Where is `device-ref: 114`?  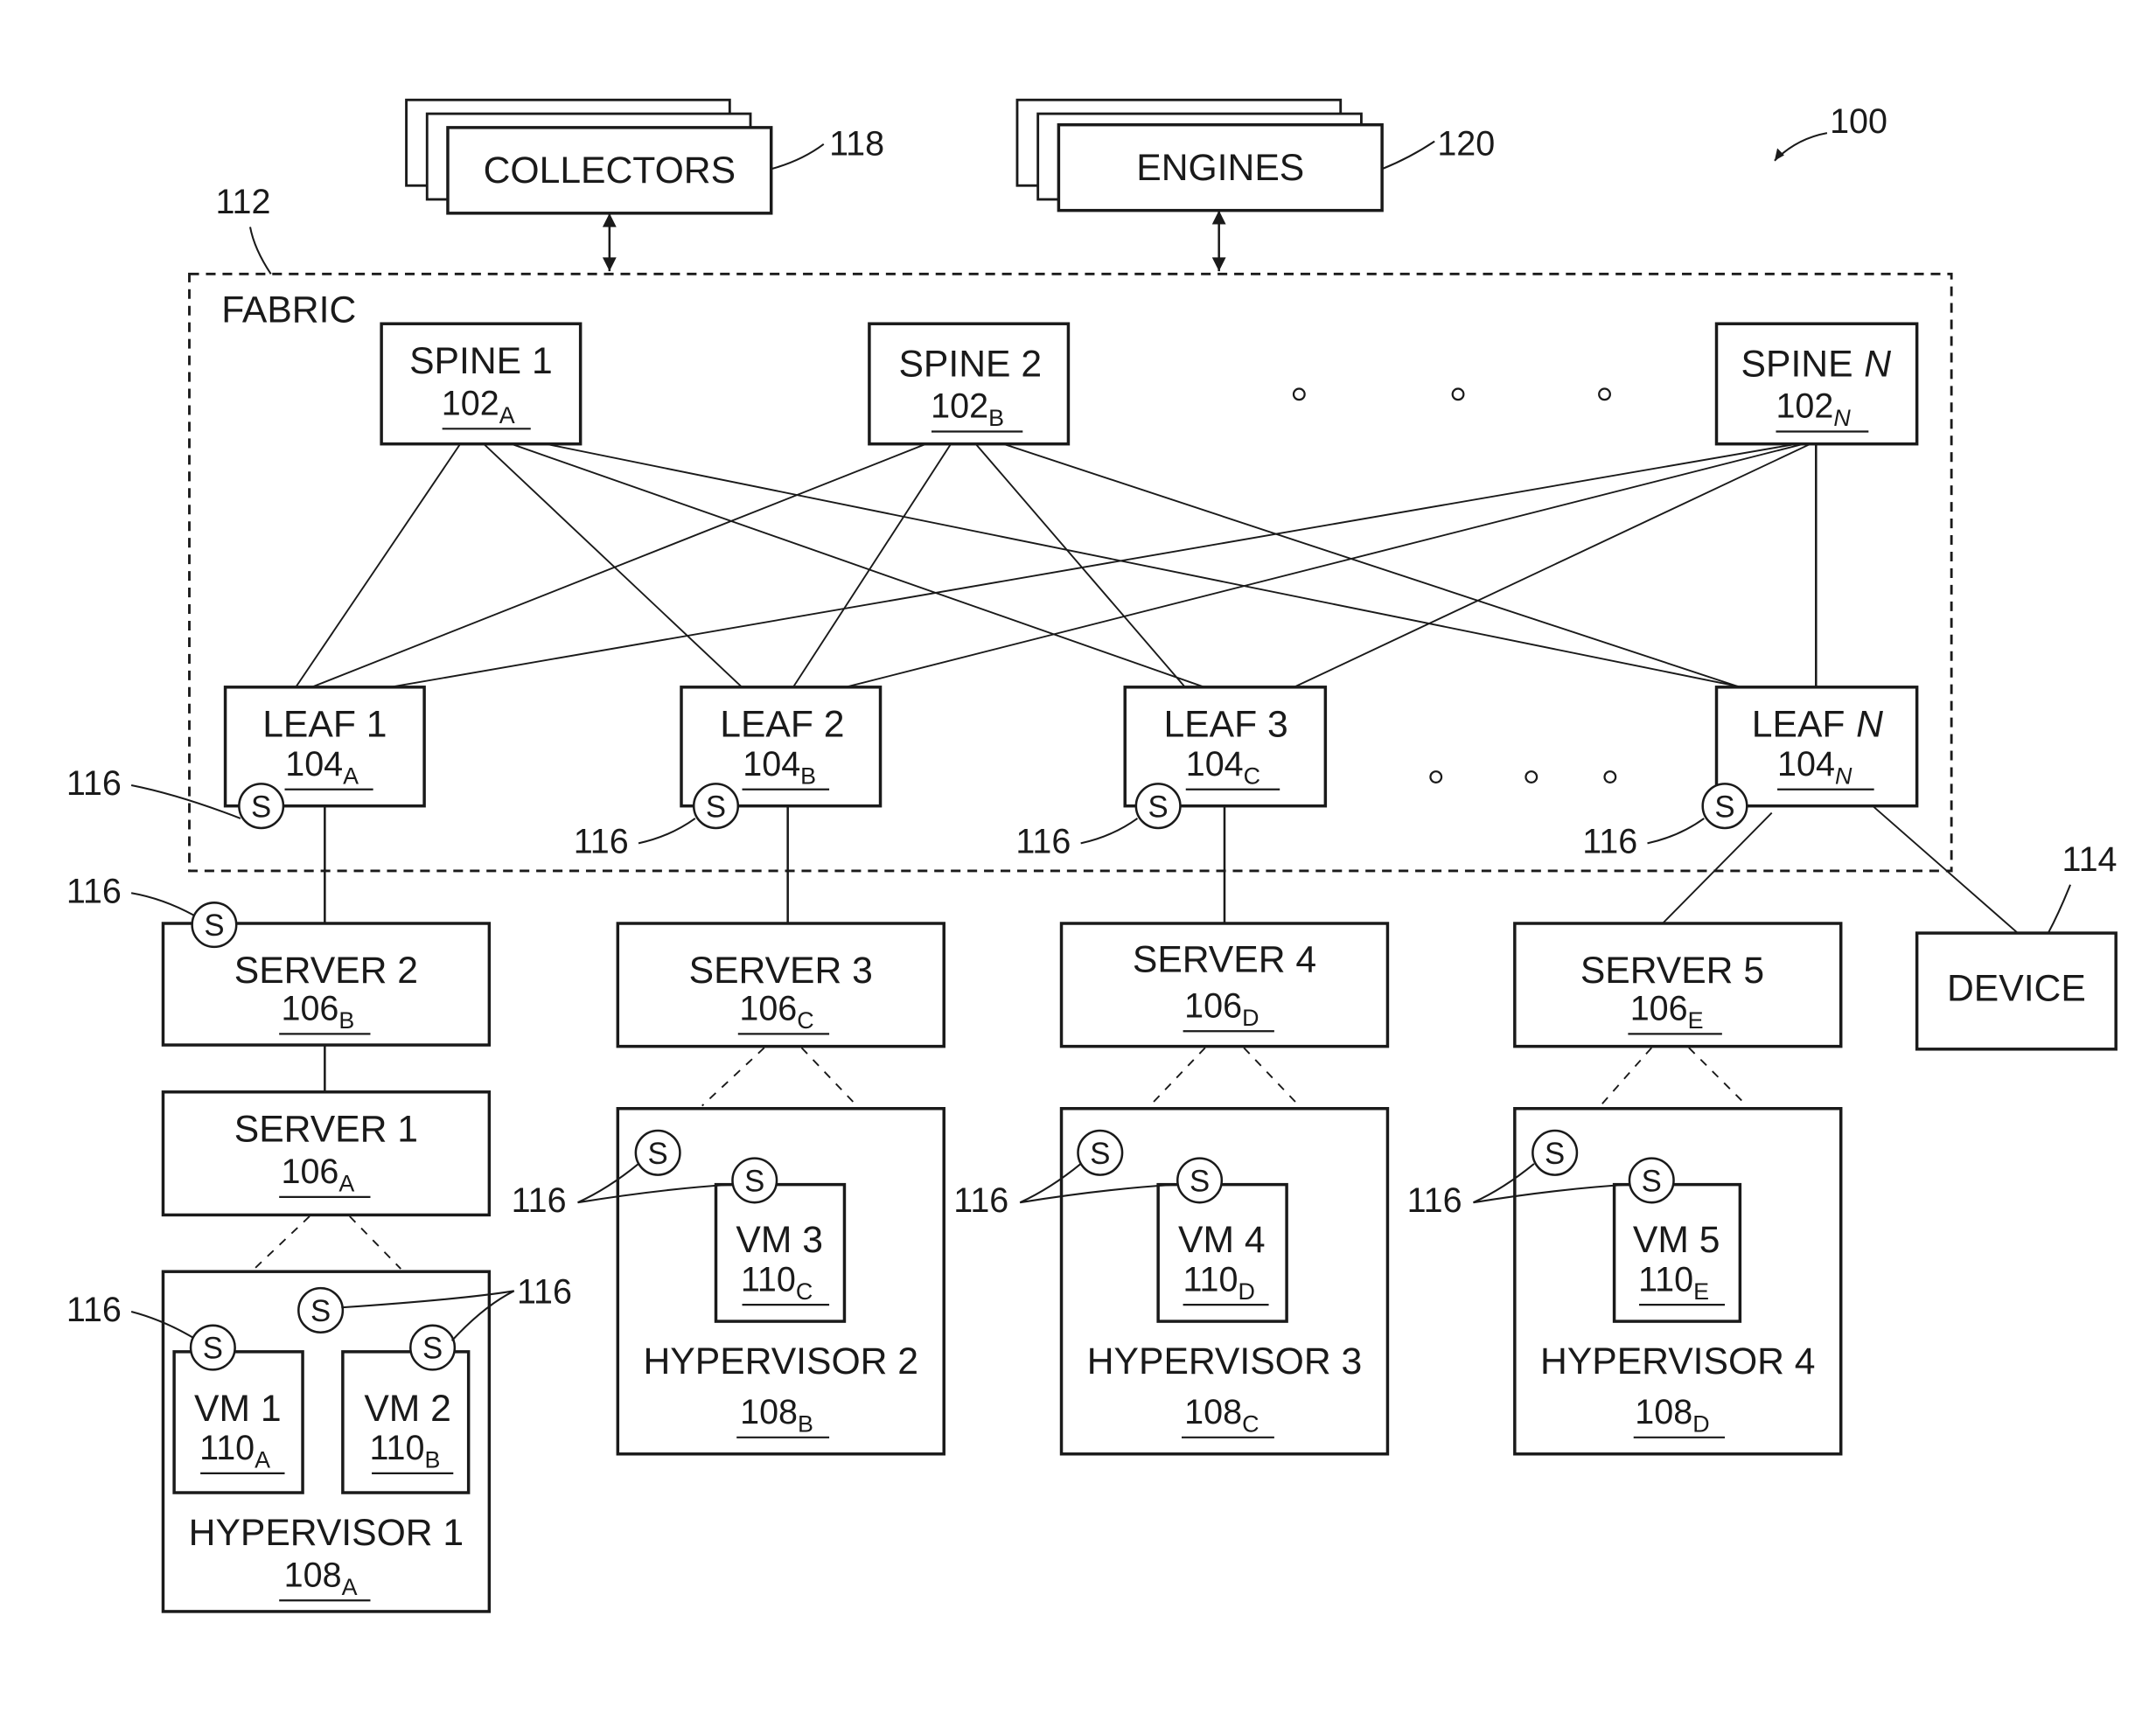
device-ref: 114 is located at coordinates (2090, 860).